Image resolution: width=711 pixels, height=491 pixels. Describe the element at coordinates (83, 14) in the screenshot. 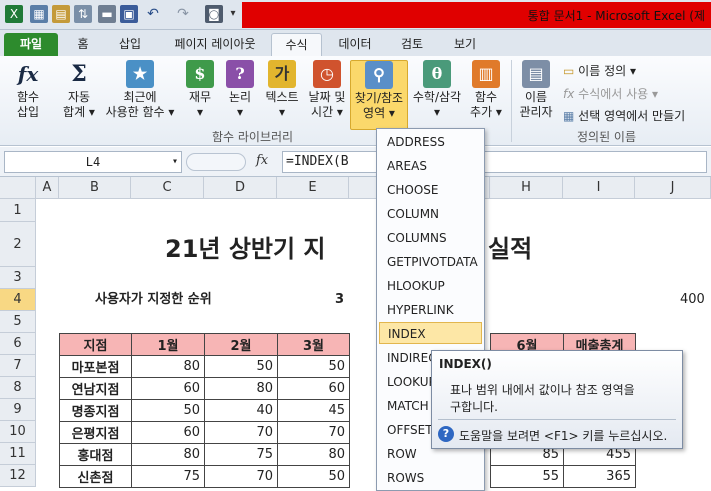

I see `sort-icon: ⇅` at that location.